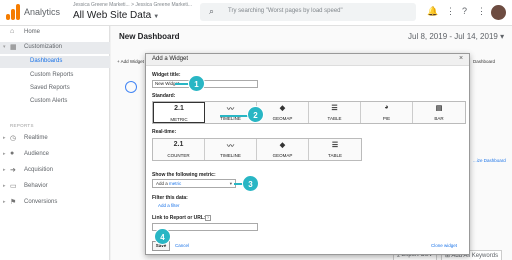 The image size is (512, 260). I want to click on sidebar-item-label: Home, so click(32, 32).